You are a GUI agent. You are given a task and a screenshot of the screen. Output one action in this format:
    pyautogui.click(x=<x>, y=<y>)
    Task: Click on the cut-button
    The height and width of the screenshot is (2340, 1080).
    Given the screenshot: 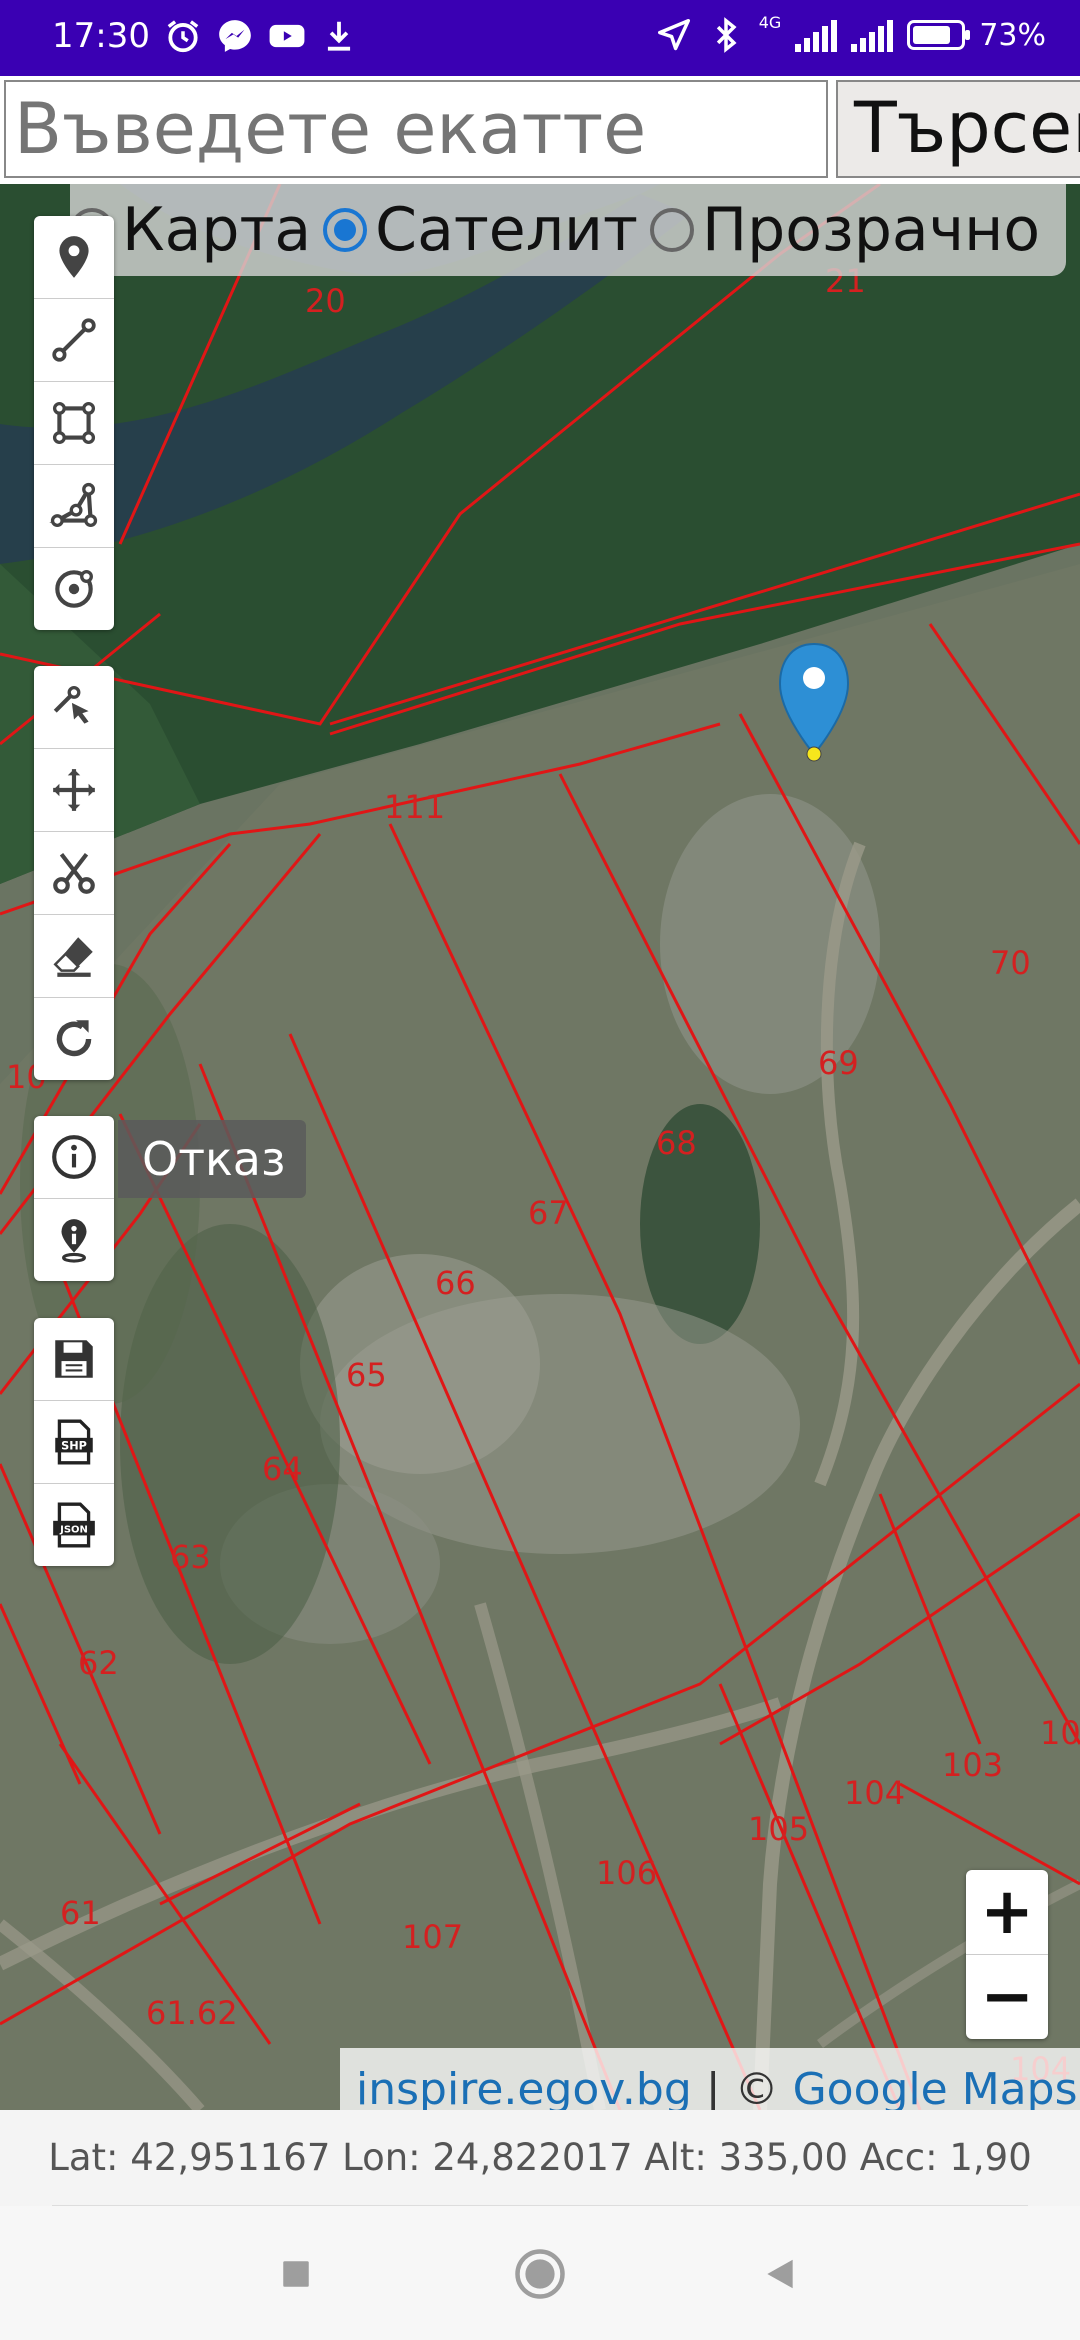 What is the action you would take?
    pyautogui.click(x=74, y=873)
    